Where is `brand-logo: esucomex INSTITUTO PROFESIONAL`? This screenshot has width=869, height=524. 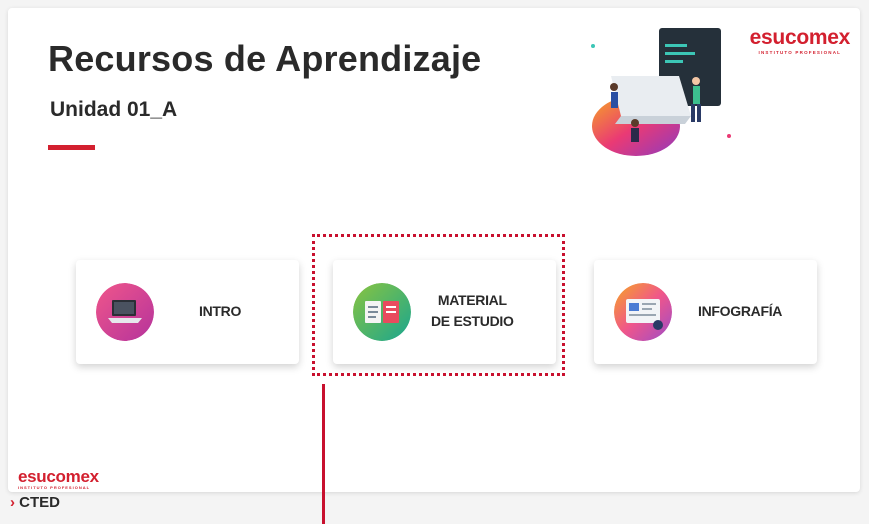
brand-logo: esucomex INSTITUTO PROFESIONAL is located at coordinates (800, 40).